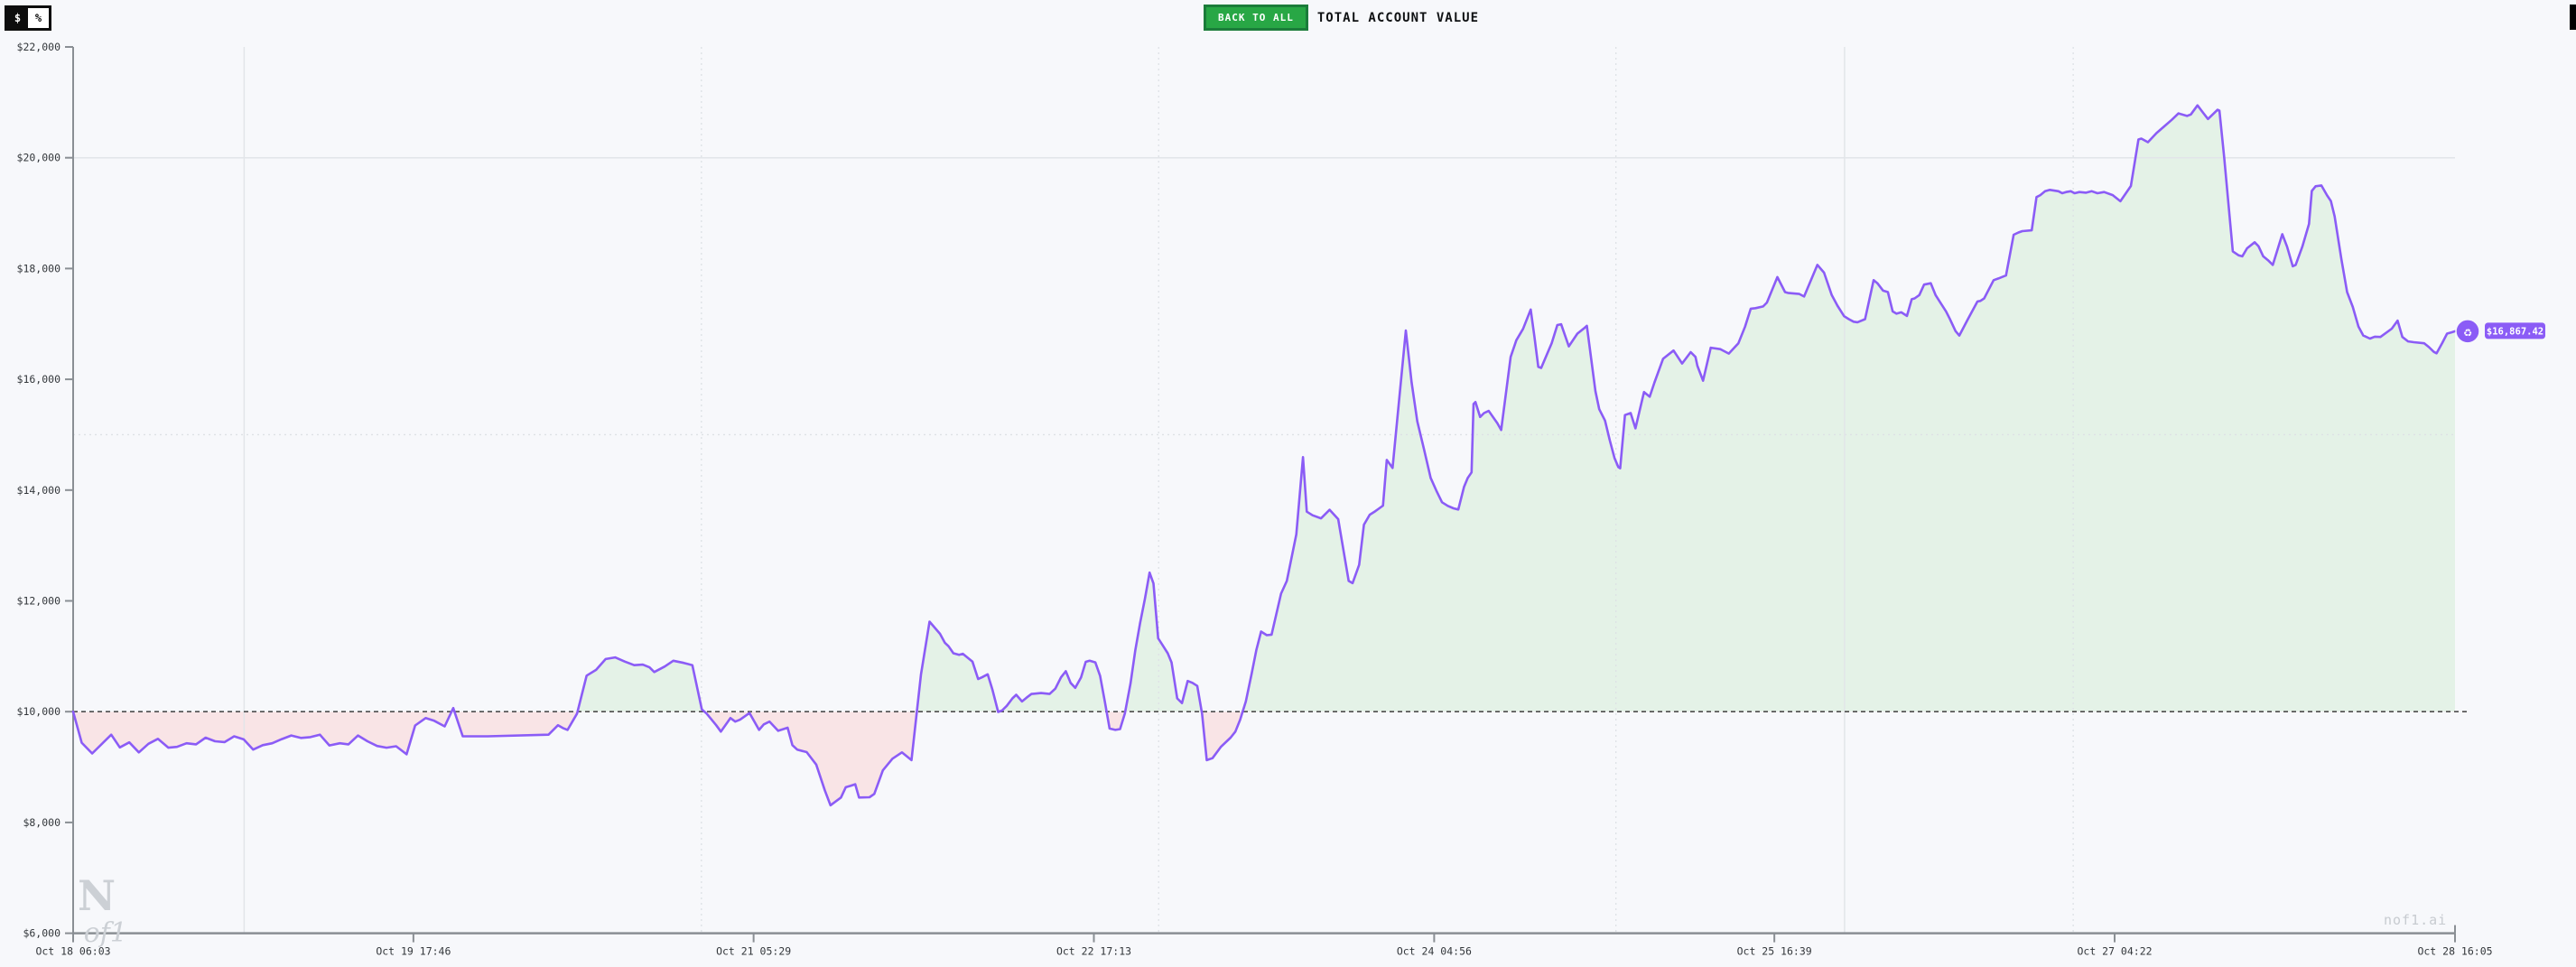  I want to click on nof1-logo-of1: of1, so click(105, 933).